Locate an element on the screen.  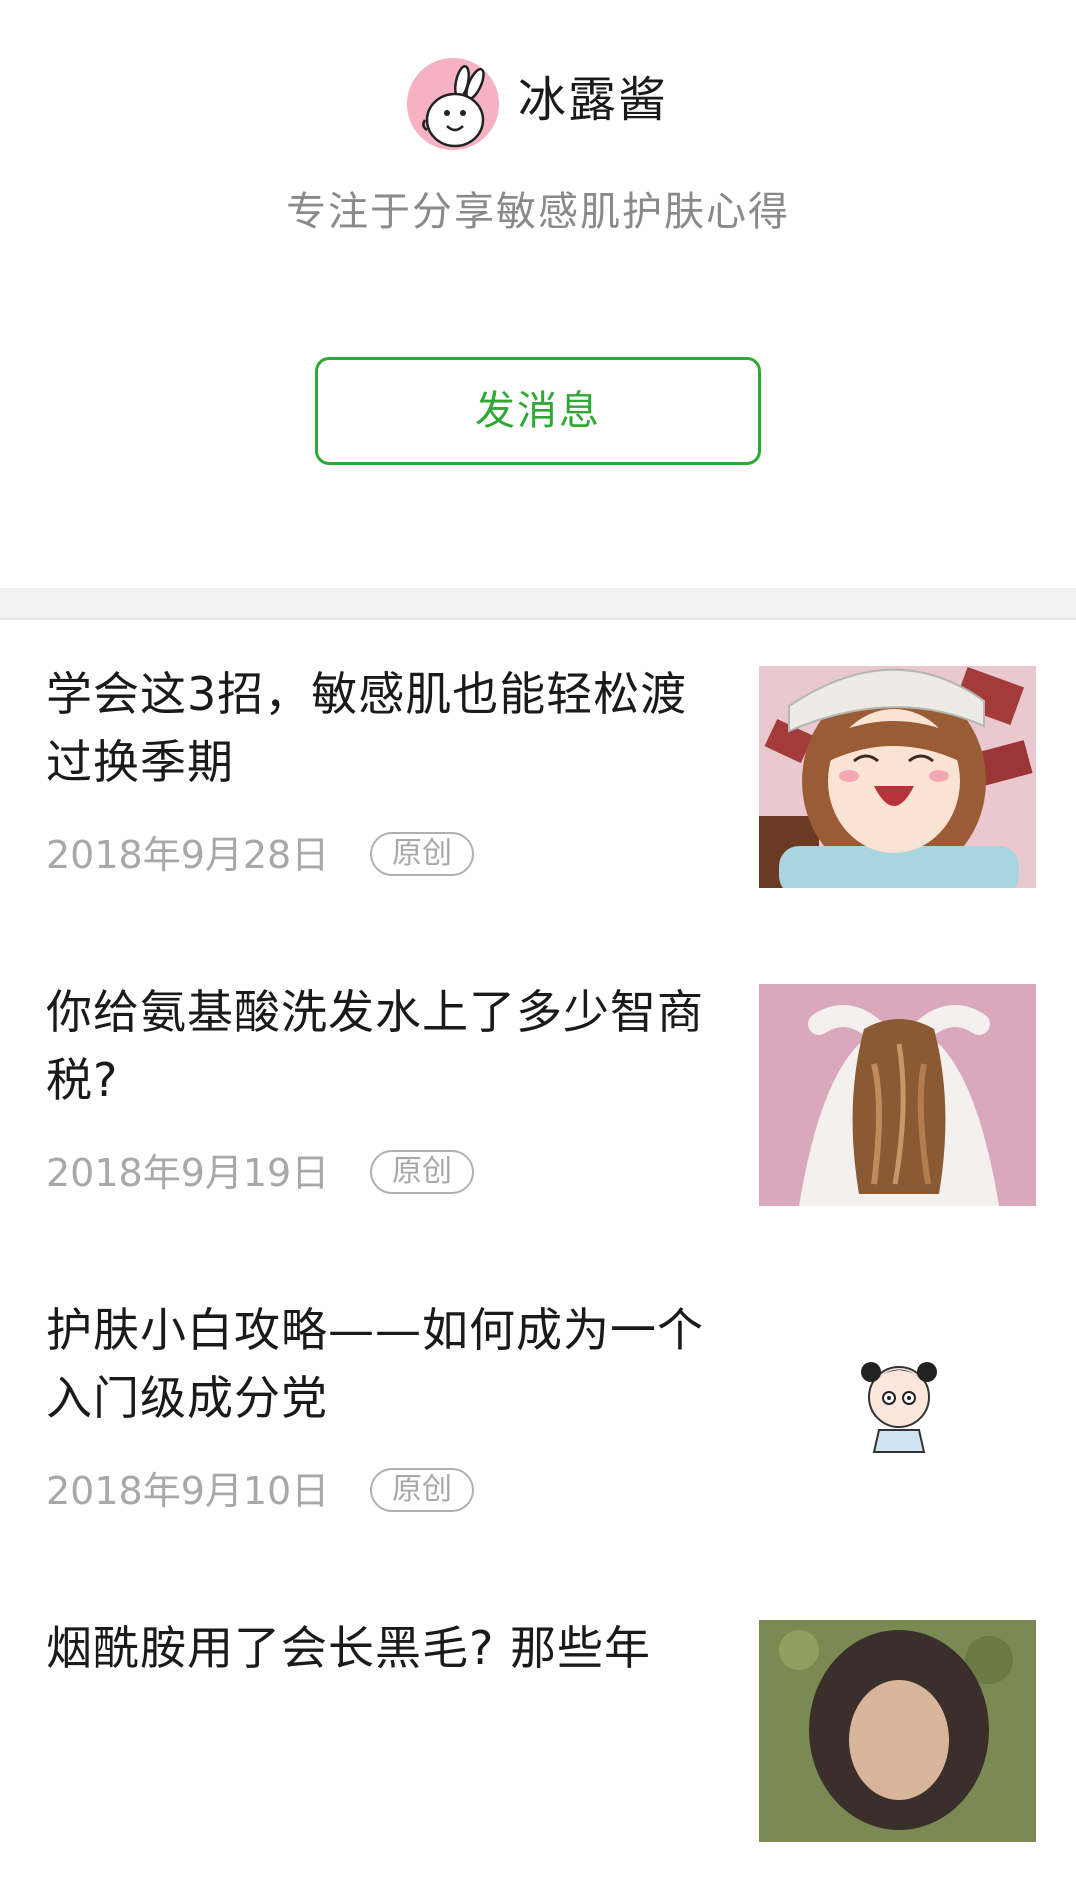
article-title: 烟酰胺用了会长黑毛? 那些年 is located at coordinates (349, 1648).